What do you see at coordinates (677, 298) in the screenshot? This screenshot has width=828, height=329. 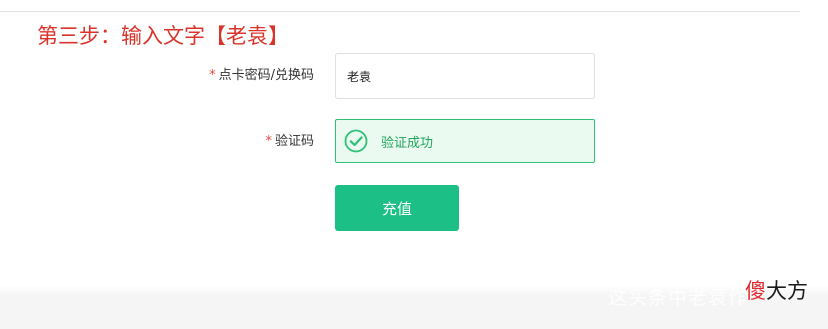 I see `watermark-text: 这头条中老袁作` at bounding box center [677, 298].